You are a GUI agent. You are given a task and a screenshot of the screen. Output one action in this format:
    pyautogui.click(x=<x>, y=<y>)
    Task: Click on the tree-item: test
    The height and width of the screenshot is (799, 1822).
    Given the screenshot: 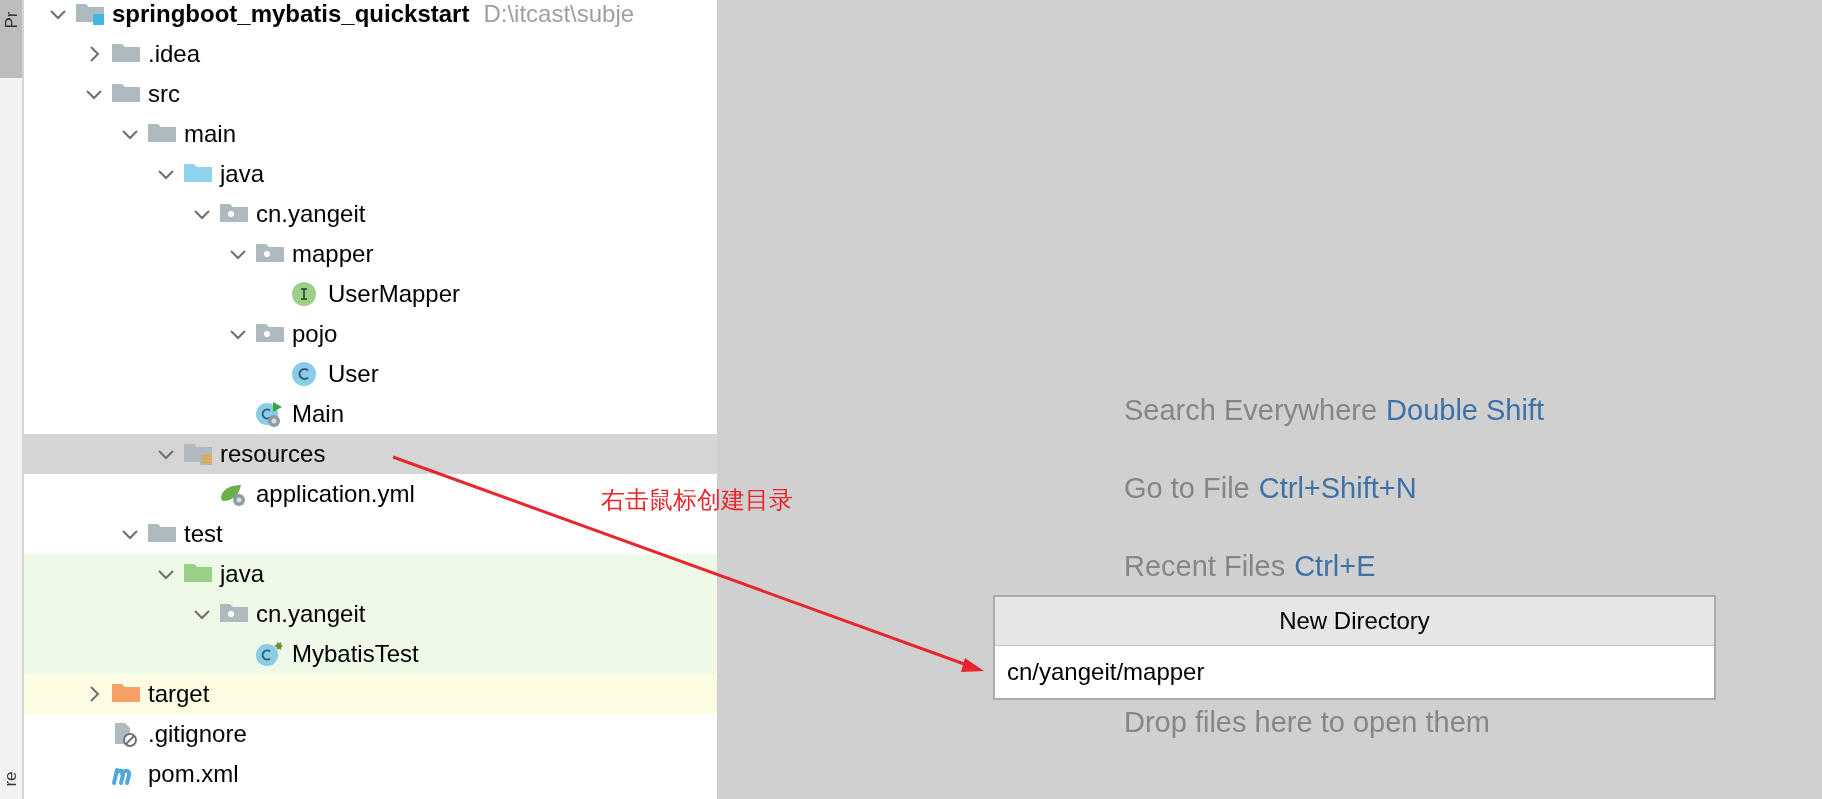 What is the action you would take?
    pyautogui.click(x=123, y=534)
    